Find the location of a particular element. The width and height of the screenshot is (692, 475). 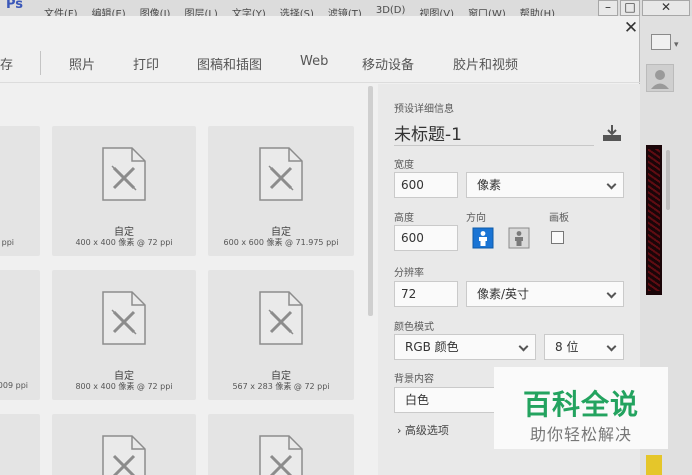

preset-card: 自定 600 x 600 像素 @ 71.975 ppi is located at coordinates (281, 191).